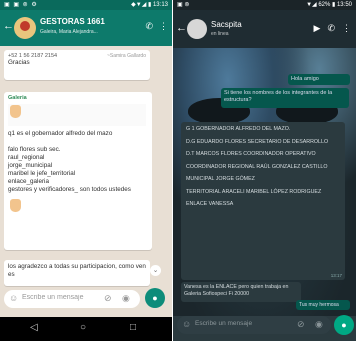 Image resolution: width=356 pixels, height=341 pixels. I want to click on status-clock: ◆▼◢ ▮ 13:13, so click(149, 5).